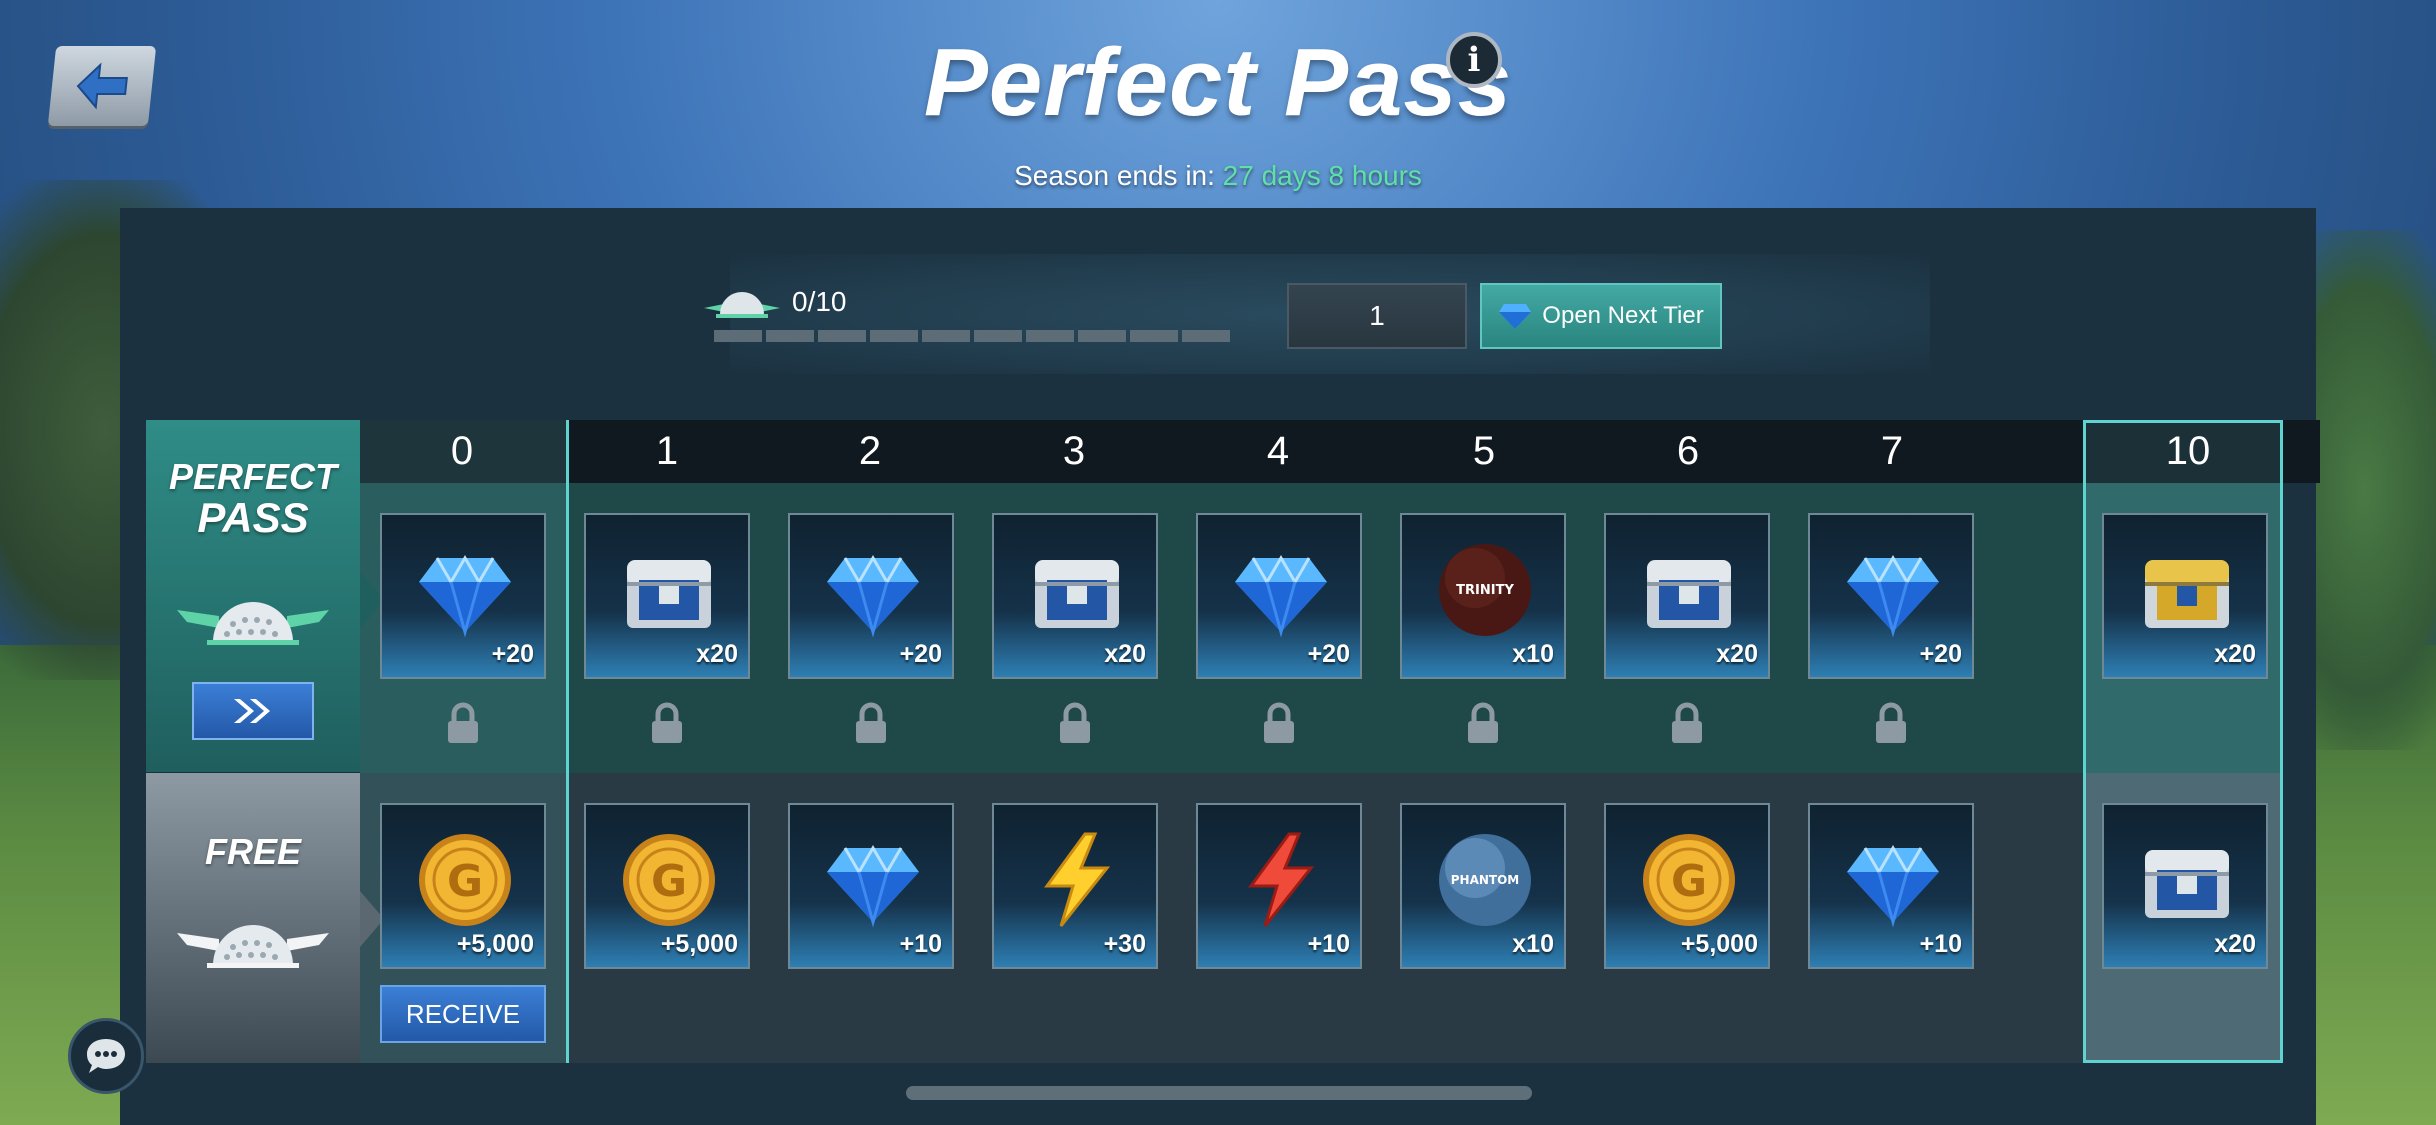  I want to click on perfect-pass-label-line2: PASS, so click(253, 517).